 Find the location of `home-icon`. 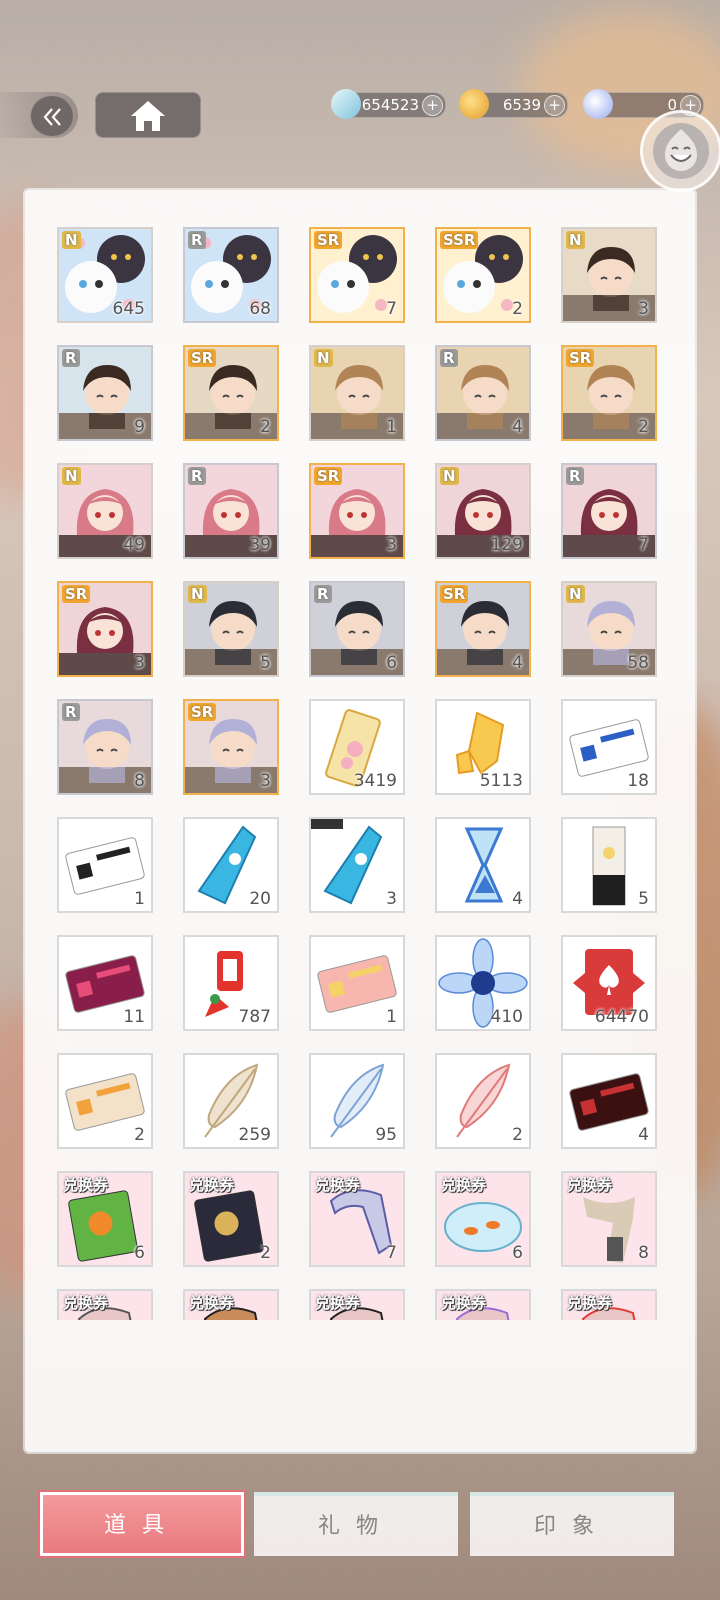

home-icon is located at coordinates (148, 116).